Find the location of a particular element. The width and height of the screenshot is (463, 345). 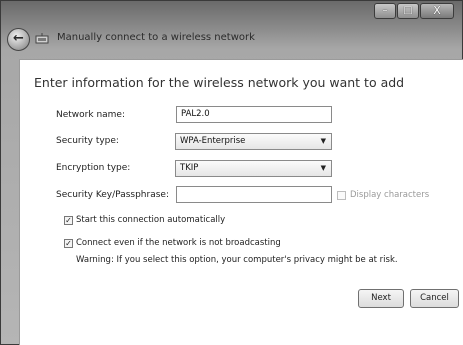

encryption-type-value: TKIP is located at coordinates (189, 168).